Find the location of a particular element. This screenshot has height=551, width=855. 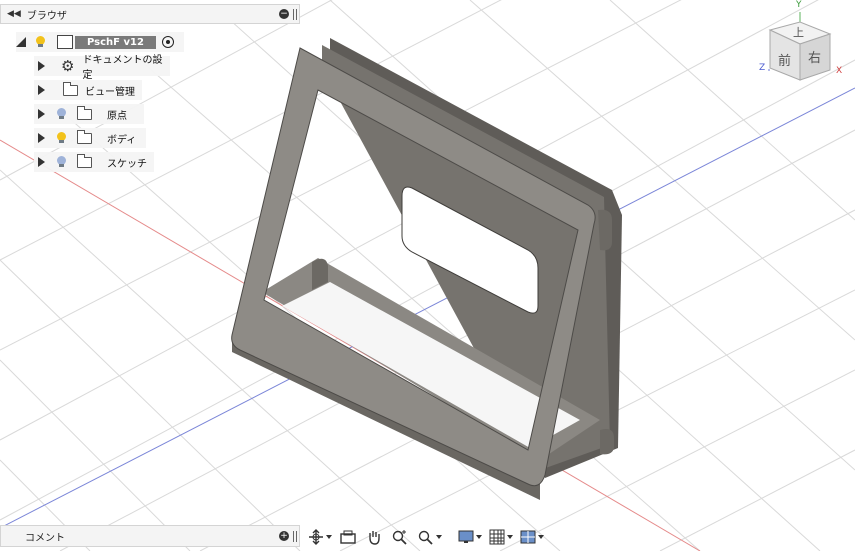

zoom-tool is located at coordinates (400, 537).